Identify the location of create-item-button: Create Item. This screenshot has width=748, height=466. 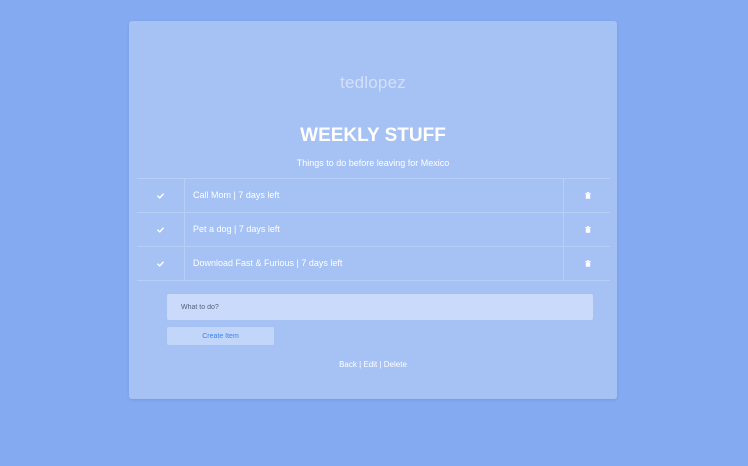
(220, 336).